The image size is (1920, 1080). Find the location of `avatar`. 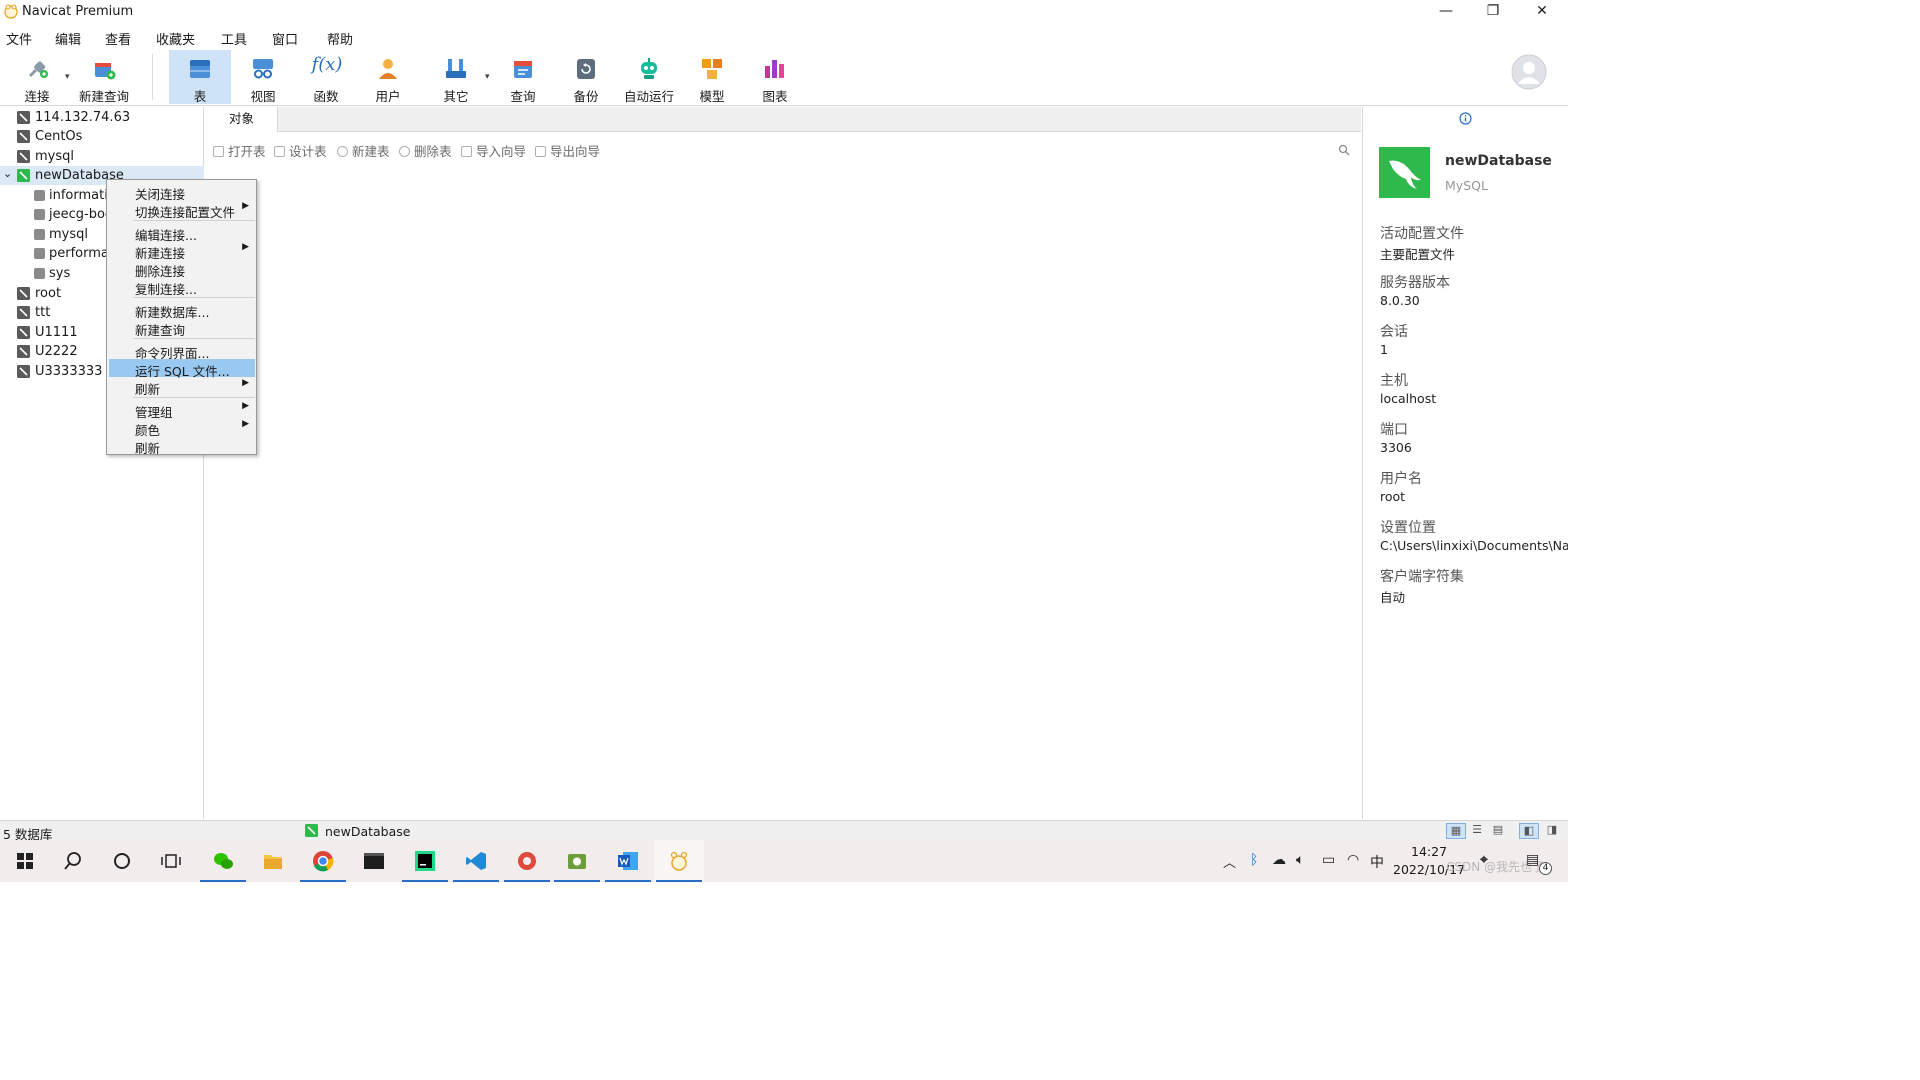

avatar is located at coordinates (1529, 72).